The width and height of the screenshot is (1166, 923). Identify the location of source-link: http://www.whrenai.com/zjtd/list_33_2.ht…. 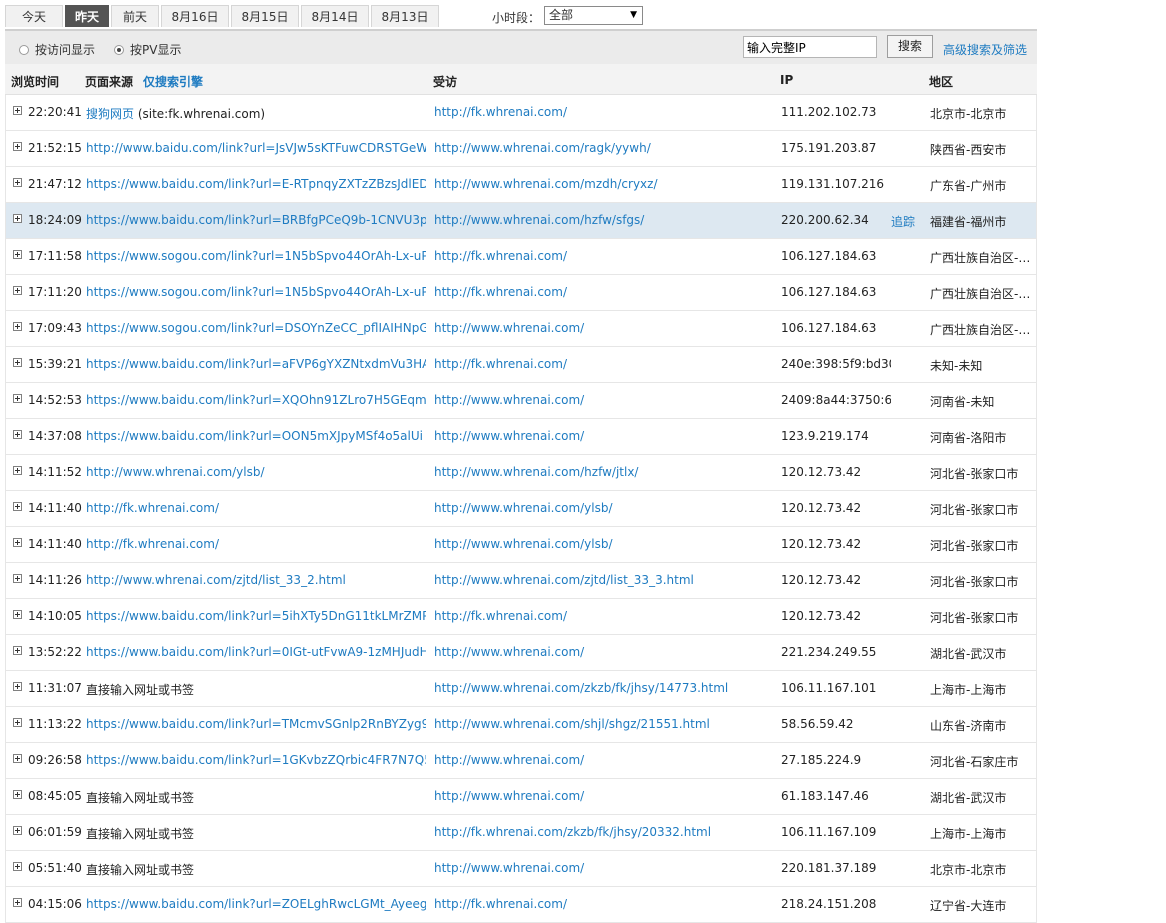
(216, 580).